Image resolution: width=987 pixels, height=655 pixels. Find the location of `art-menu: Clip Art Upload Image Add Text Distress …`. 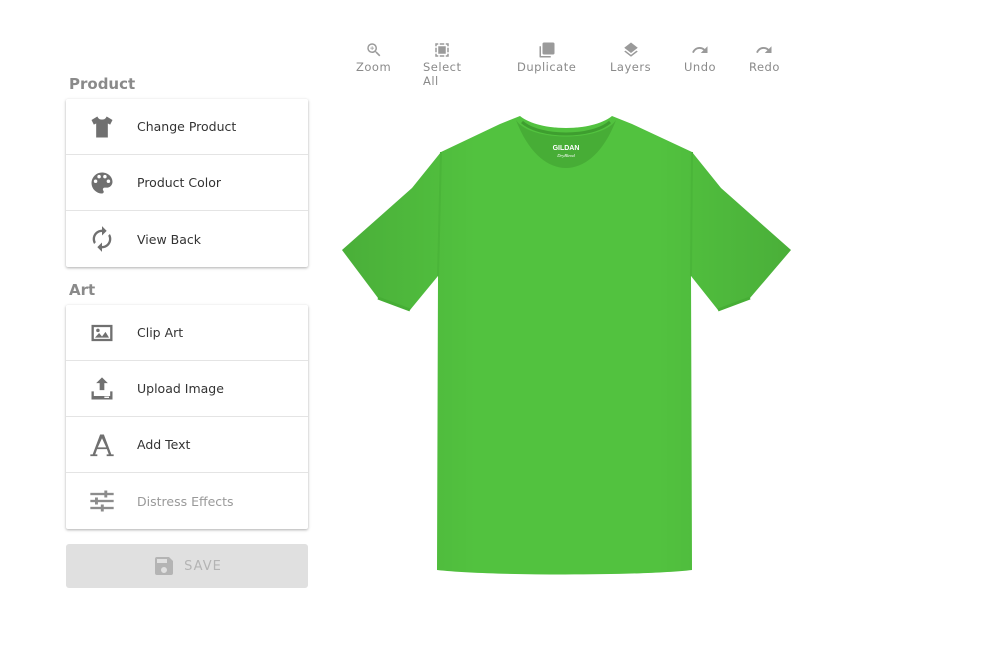

art-menu: Clip Art Upload Image Add Text Distress … is located at coordinates (187, 417).